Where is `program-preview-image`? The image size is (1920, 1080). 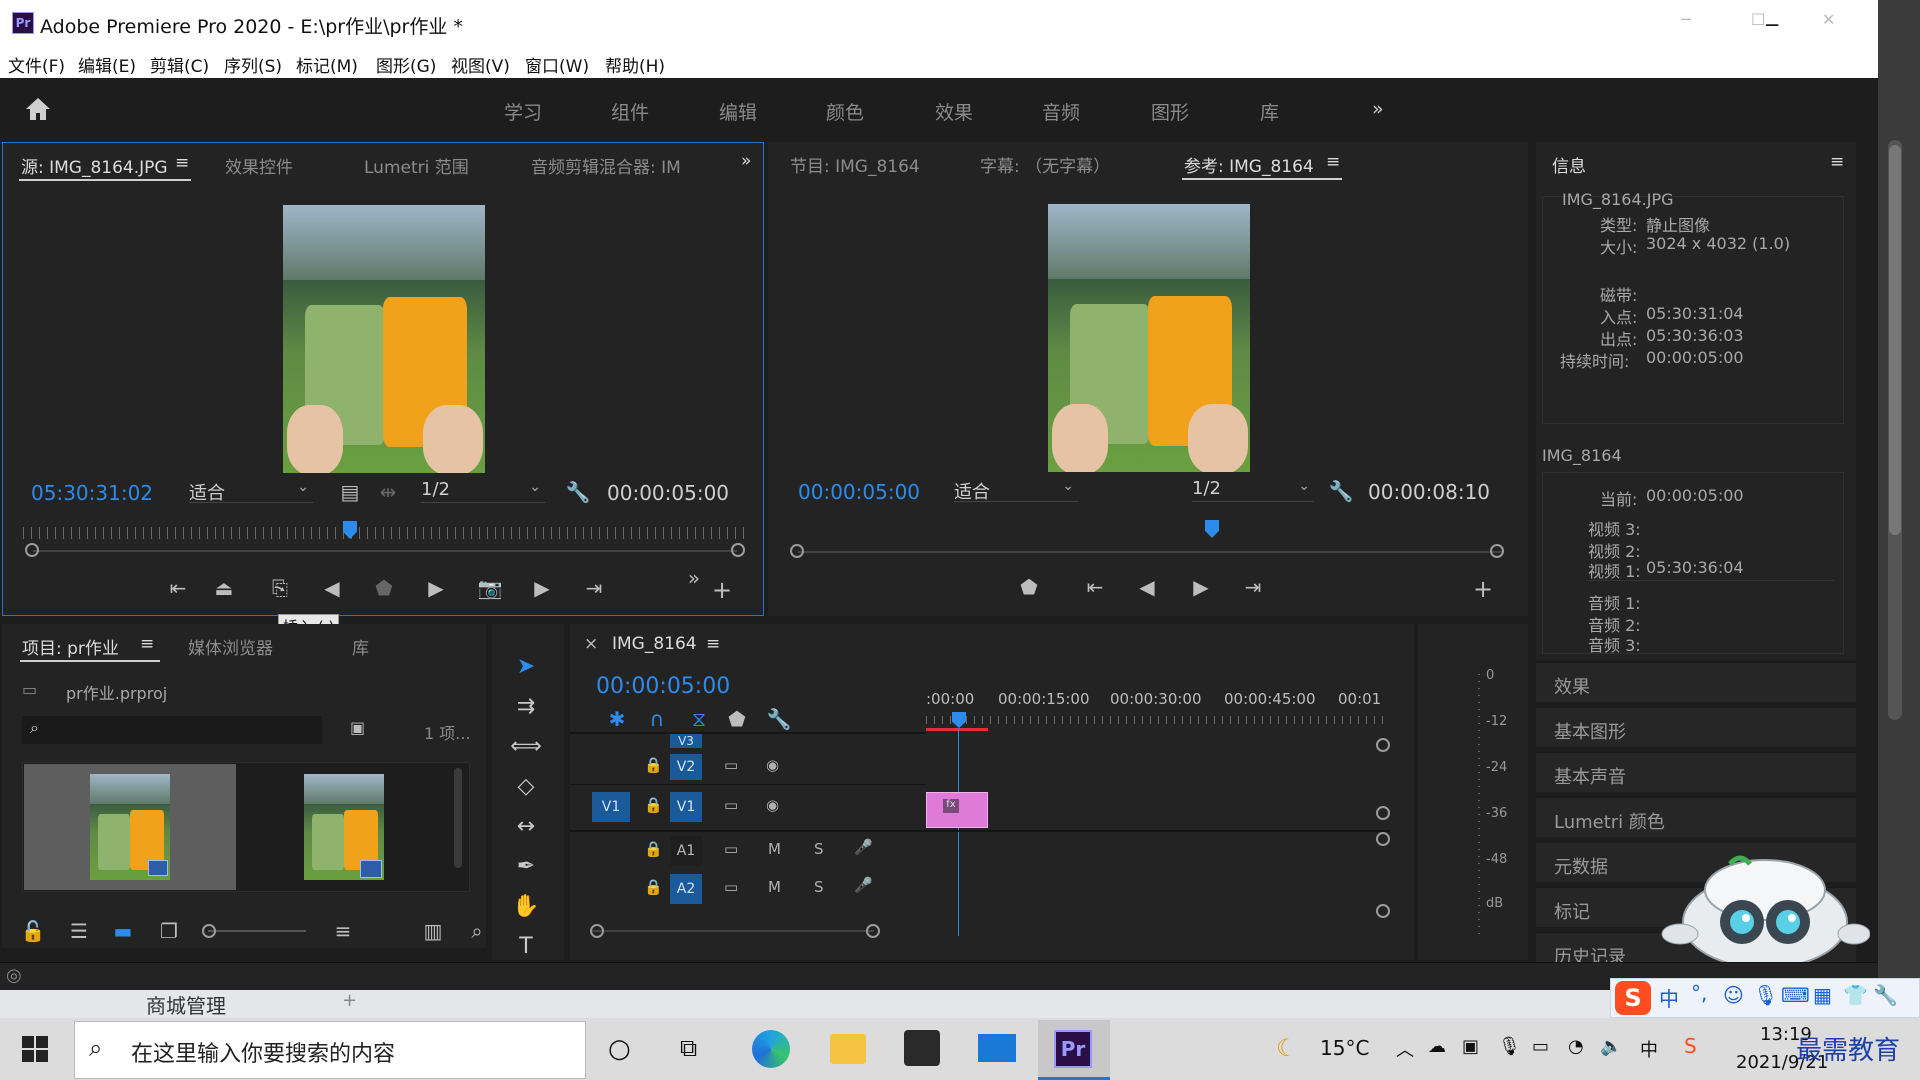
program-preview-image is located at coordinates (1149, 338).